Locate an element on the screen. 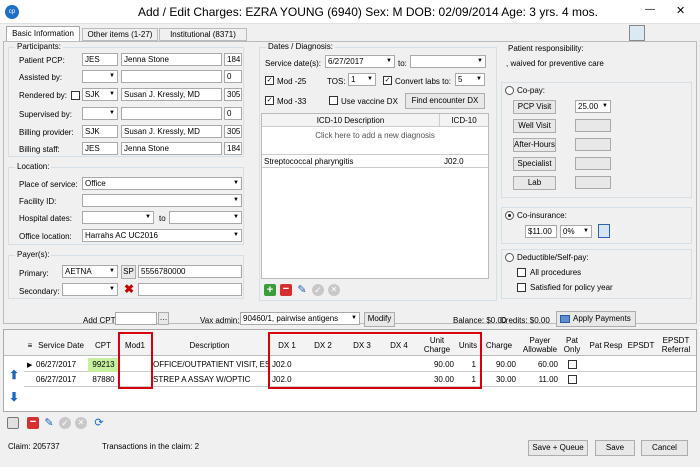 This screenshot has width=700, height=467. billing-staff-code: JES is located at coordinates (100, 148).